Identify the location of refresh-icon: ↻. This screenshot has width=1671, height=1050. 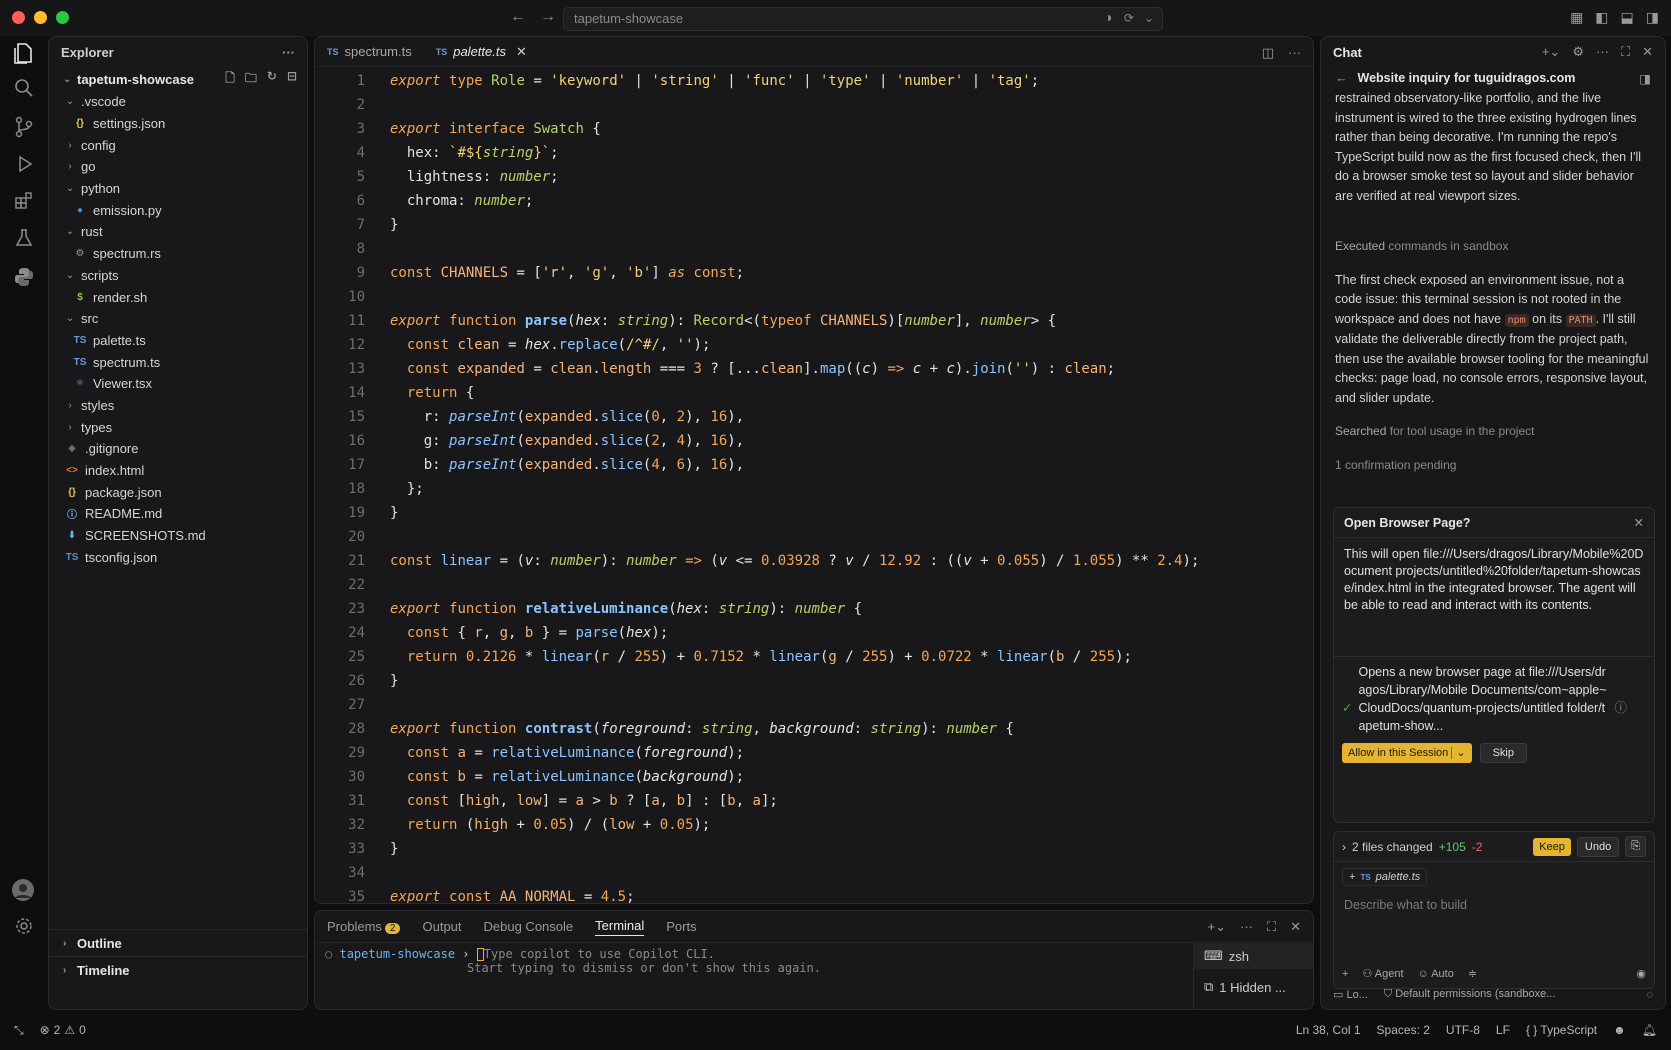
(272, 79).